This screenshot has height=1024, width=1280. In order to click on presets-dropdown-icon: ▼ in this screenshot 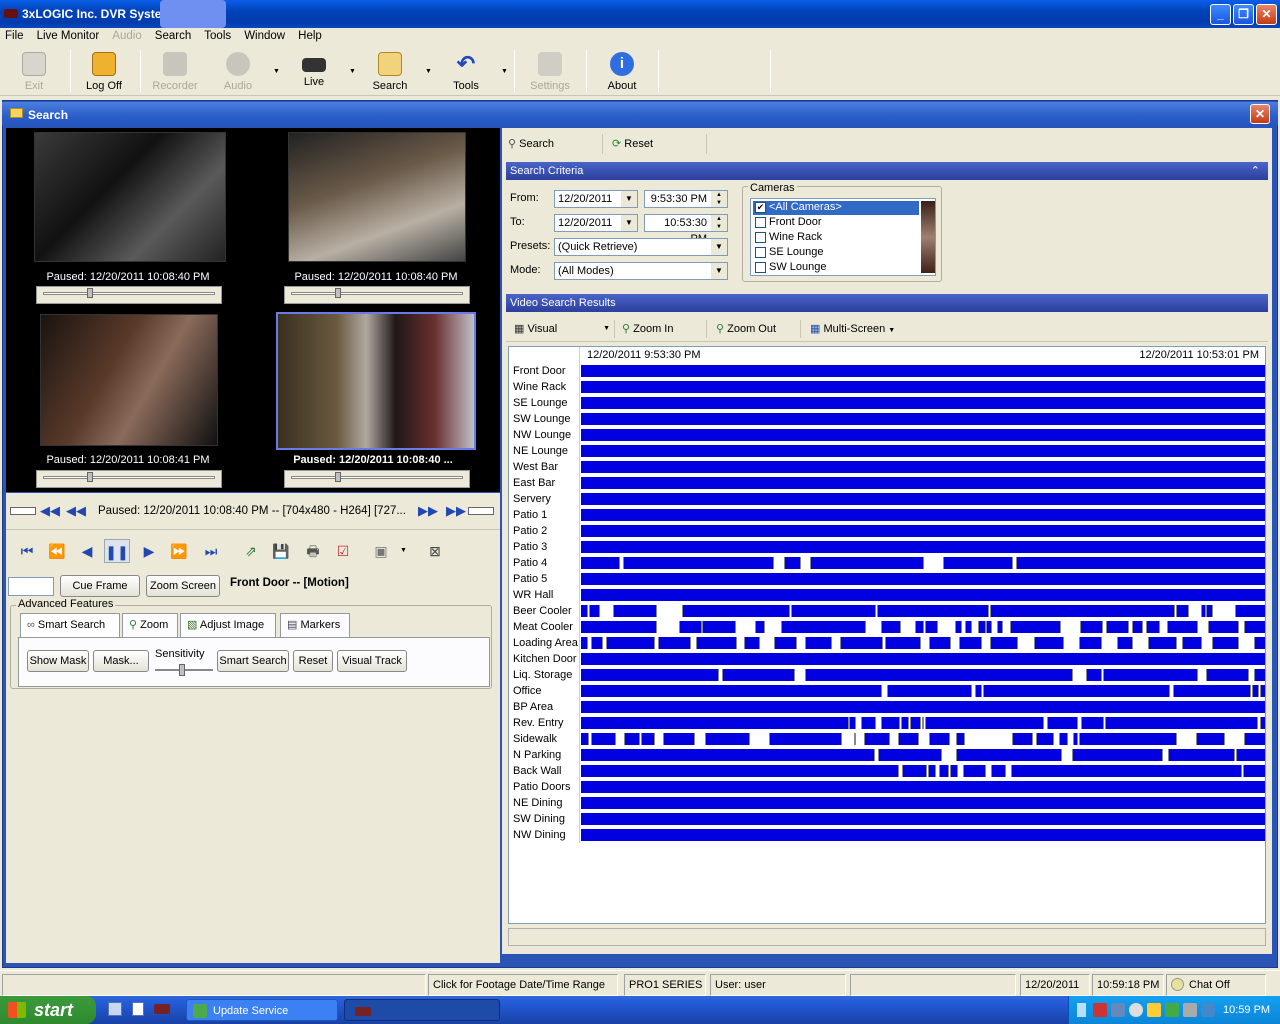, I will do `click(719, 247)`.